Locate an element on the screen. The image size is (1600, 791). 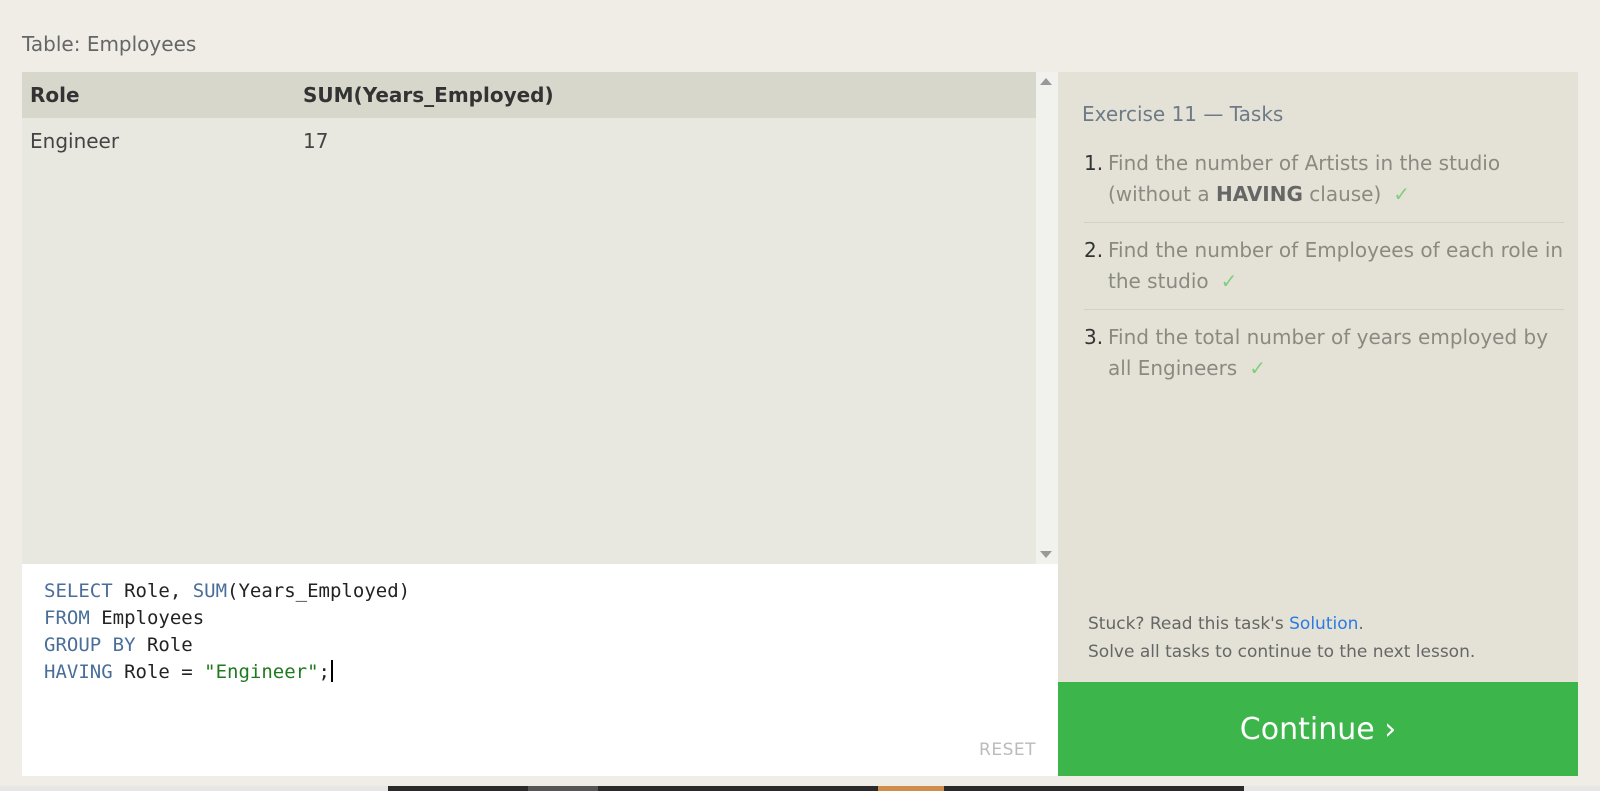
cell-role: Engineer is located at coordinates (75, 141).